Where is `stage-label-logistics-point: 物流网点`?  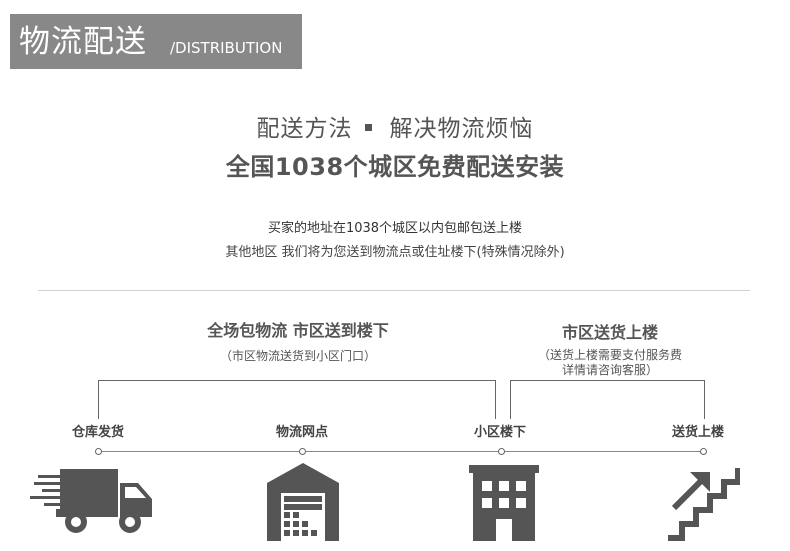 stage-label-logistics-point: 物流网点 is located at coordinates (301, 432).